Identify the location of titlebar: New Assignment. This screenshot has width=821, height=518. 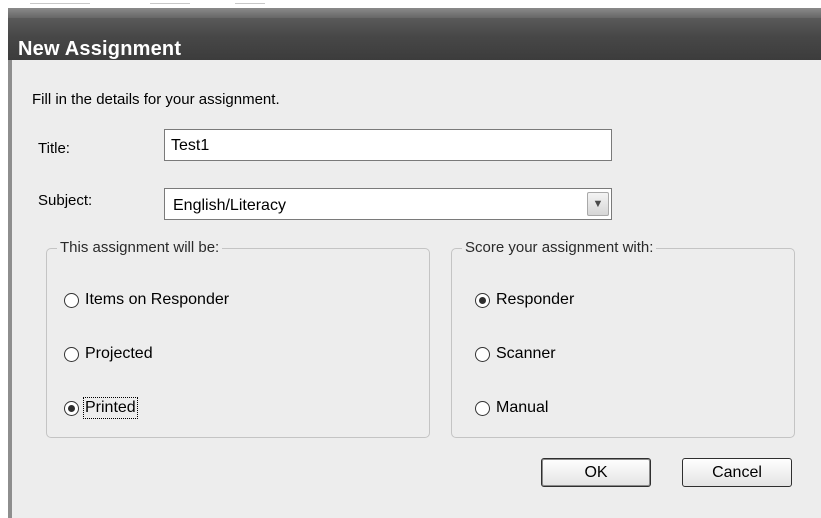
(414, 39).